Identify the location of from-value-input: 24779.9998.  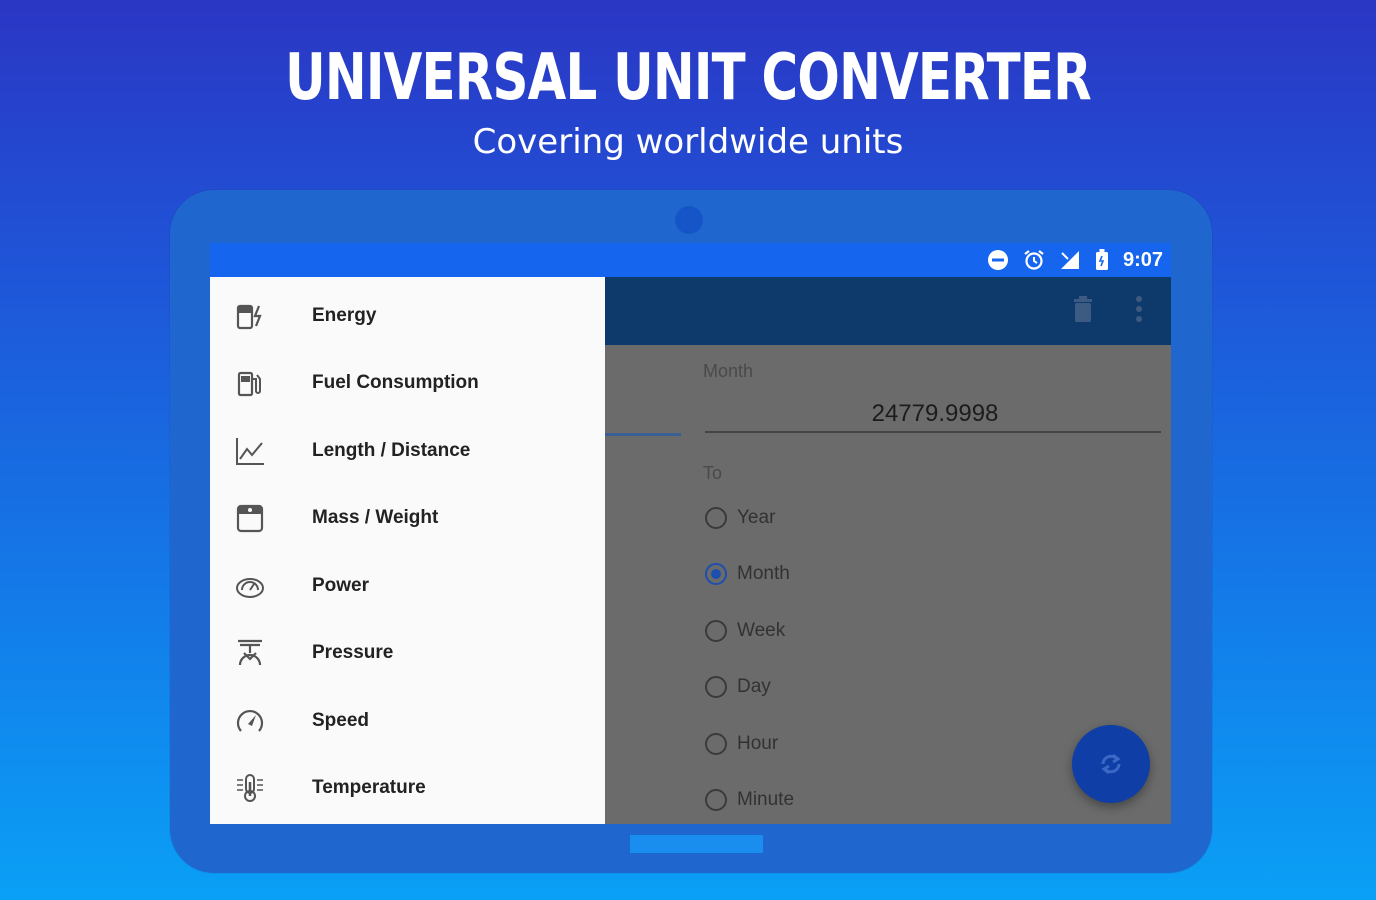
(933, 414).